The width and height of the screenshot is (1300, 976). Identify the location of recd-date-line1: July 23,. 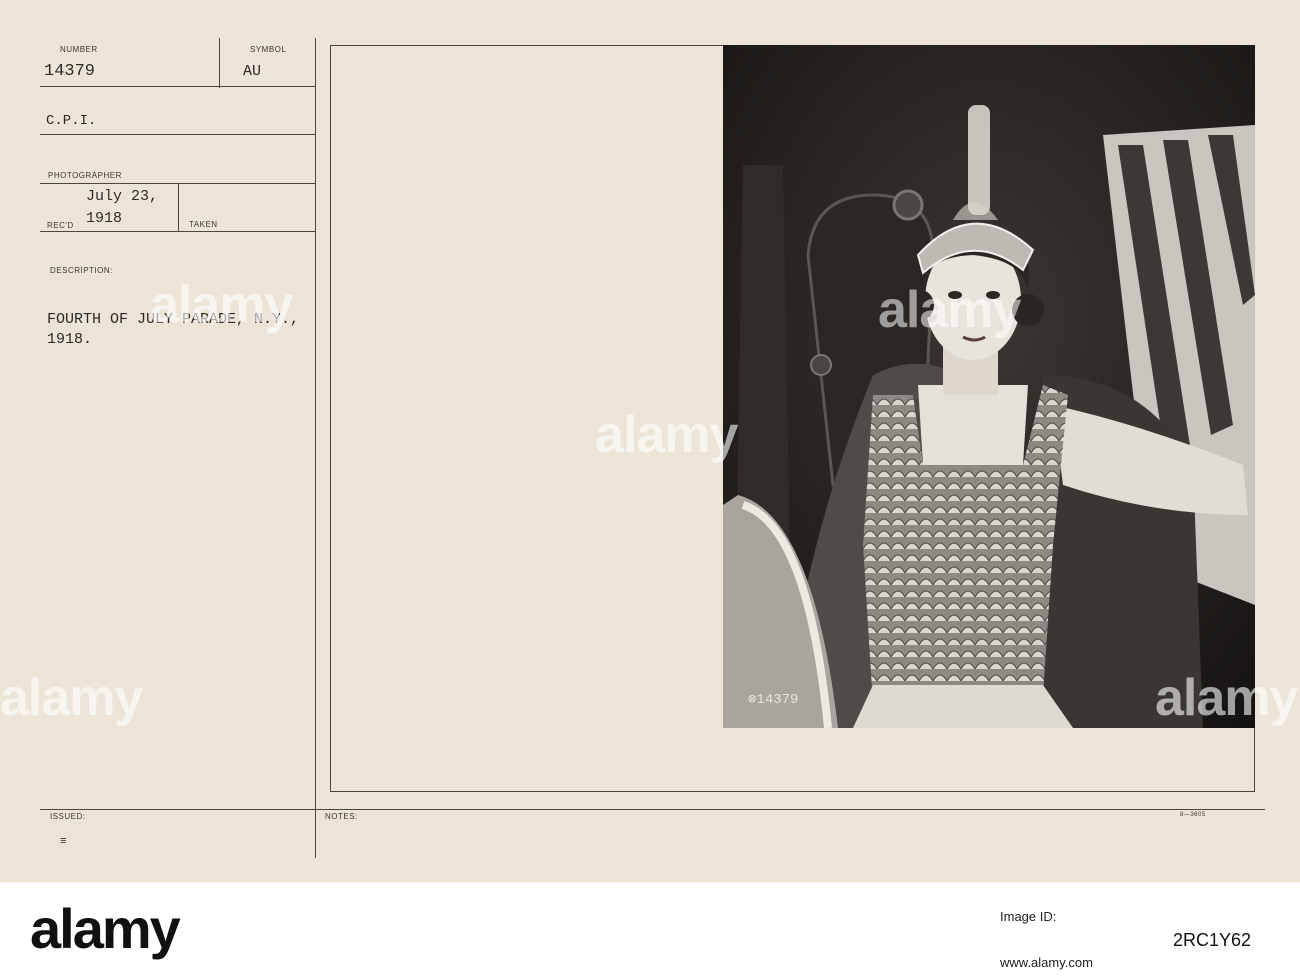
(122, 196).